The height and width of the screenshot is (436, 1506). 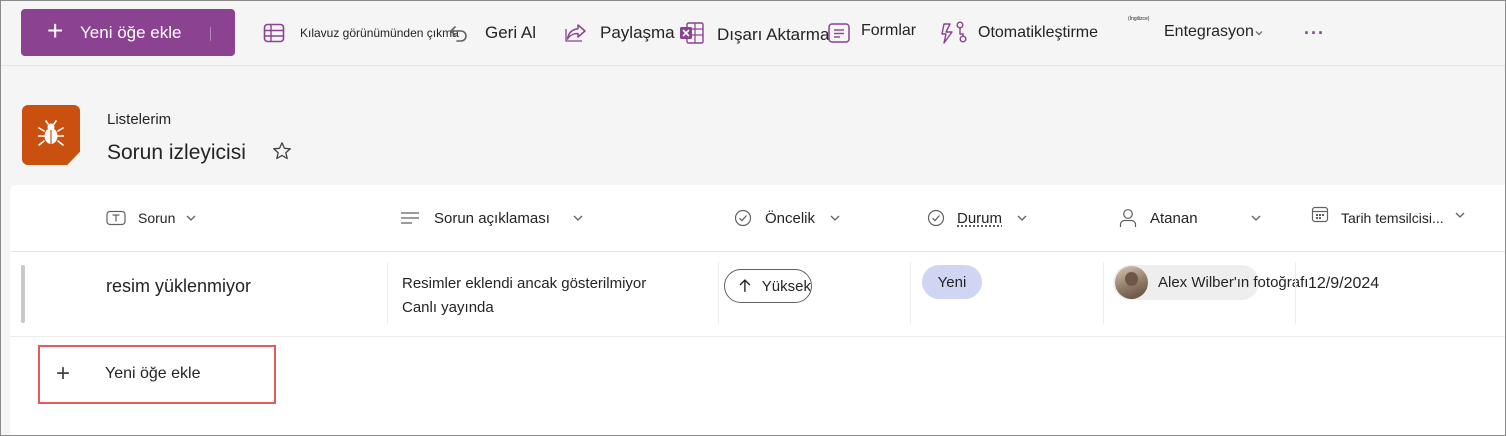 What do you see at coordinates (745, 285) in the screenshot?
I see `arrow-up-icon` at bounding box center [745, 285].